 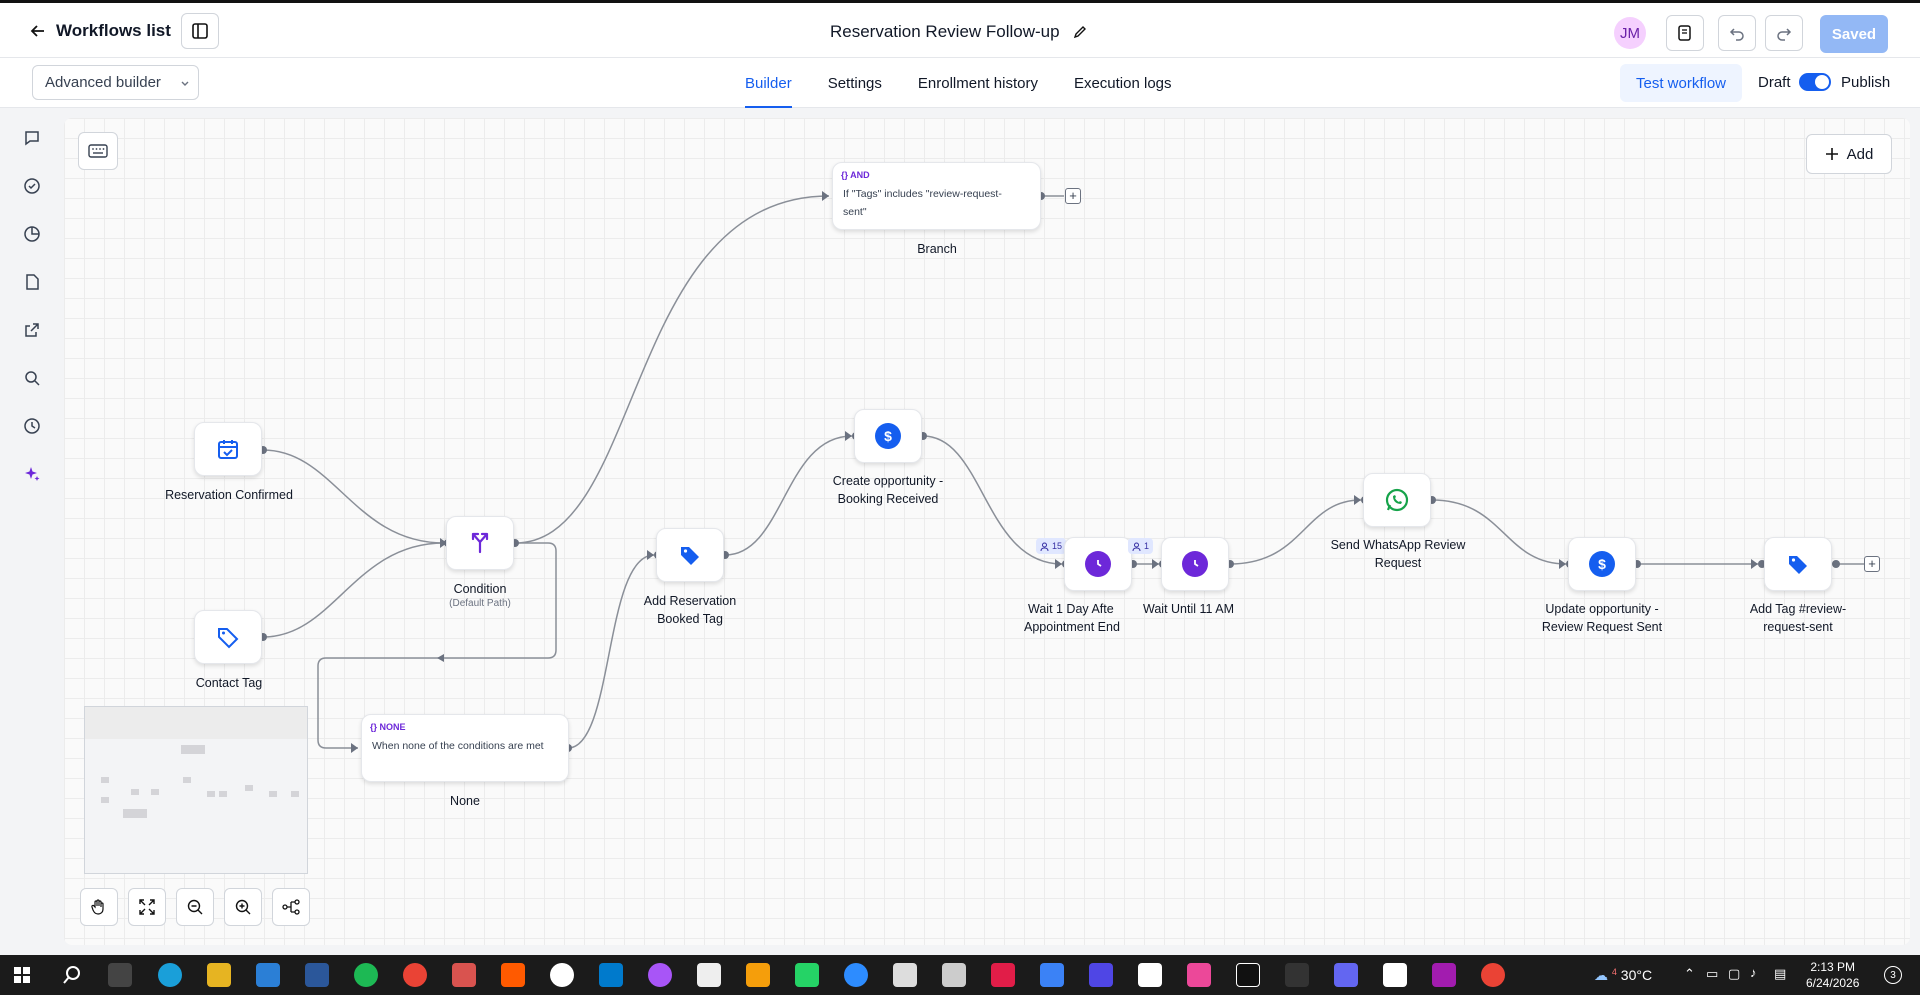 I want to click on add-node-button: Add, so click(x=1849, y=154).